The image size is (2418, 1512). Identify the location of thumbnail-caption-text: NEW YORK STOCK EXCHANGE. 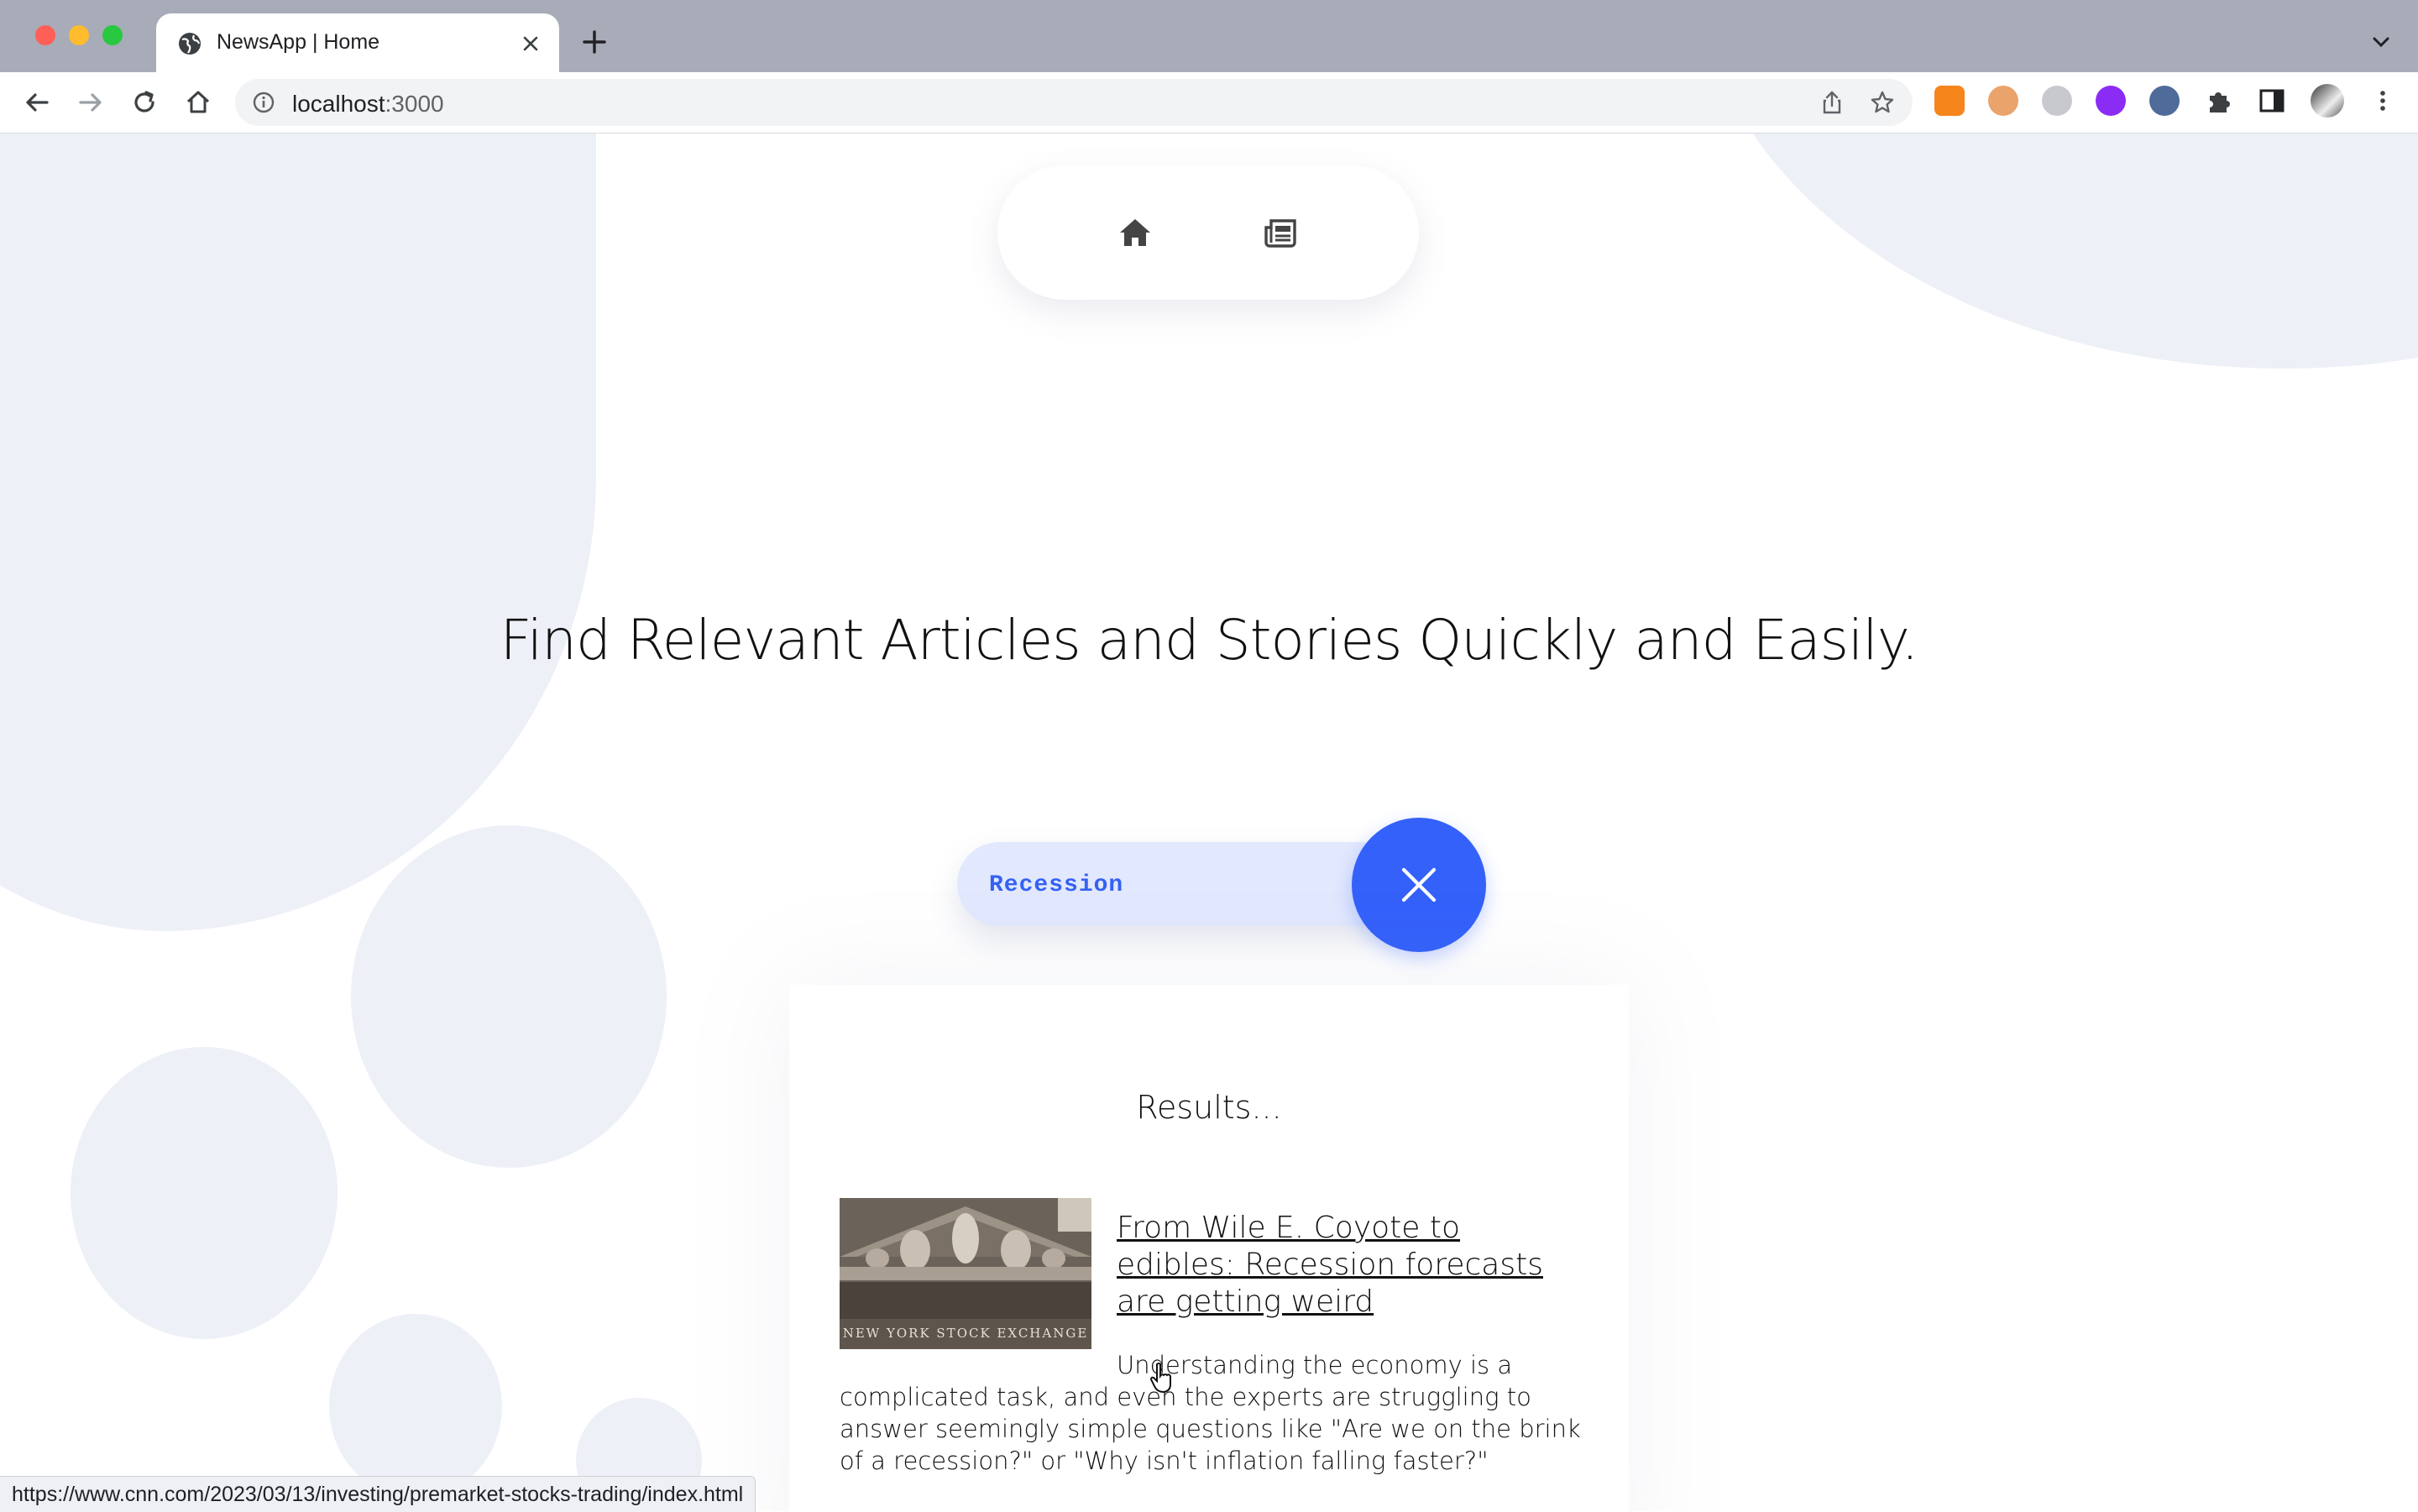
(966, 1333).